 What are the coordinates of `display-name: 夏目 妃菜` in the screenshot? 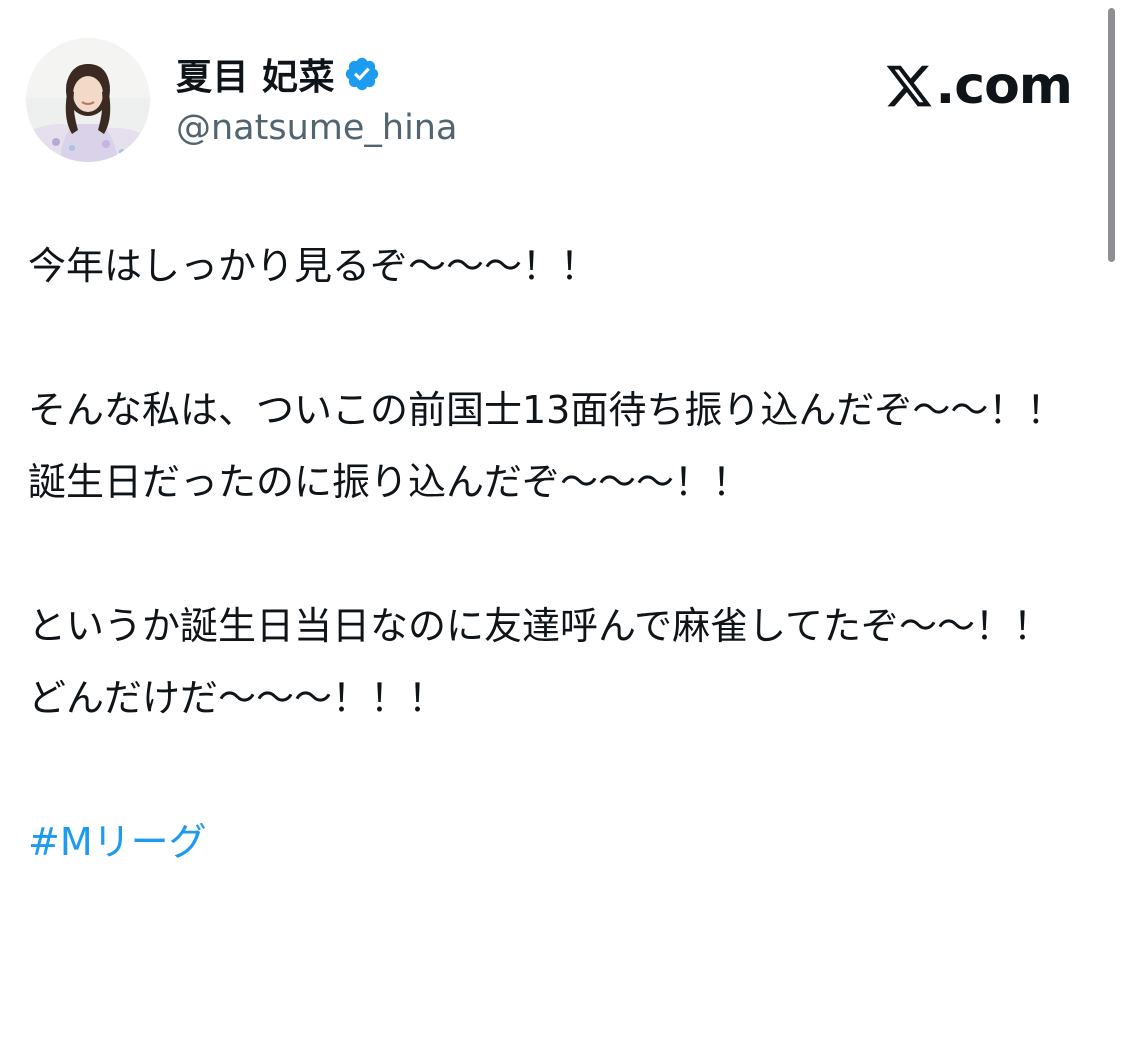 It's located at (255, 74).